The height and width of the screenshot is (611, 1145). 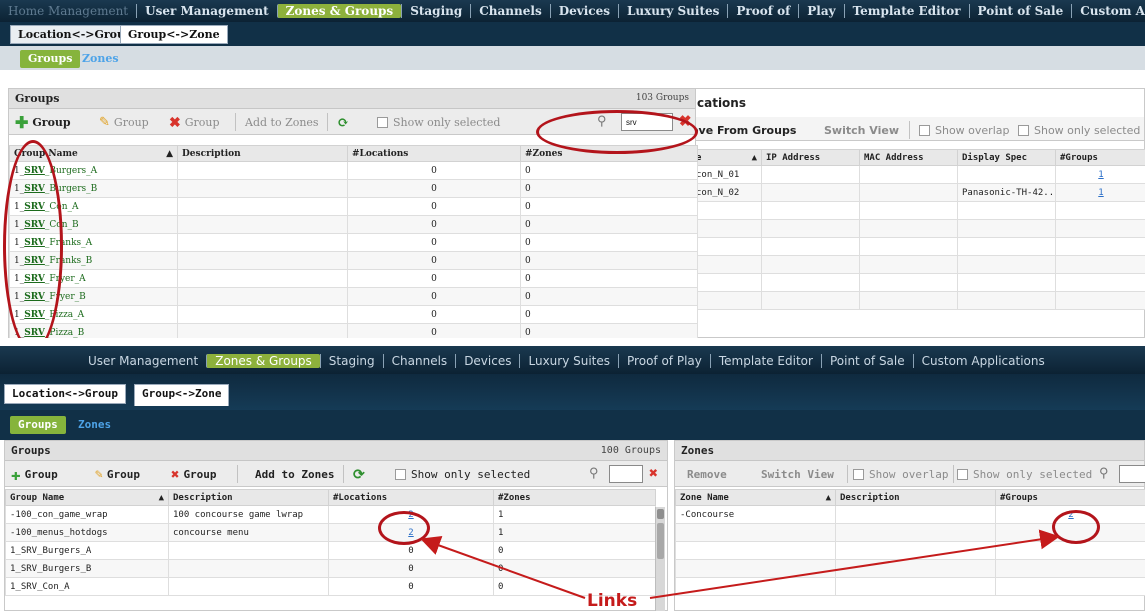 What do you see at coordinates (762, 11) in the screenshot?
I see `nav-item: Proof of` at bounding box center [762, 11].